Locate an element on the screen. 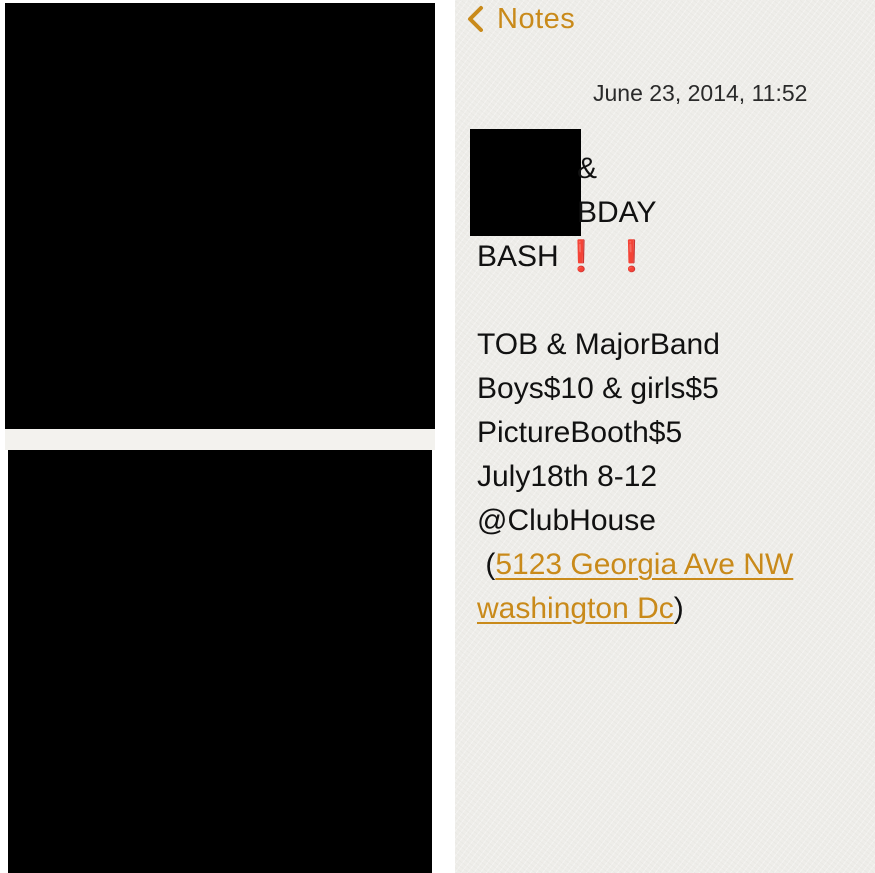 This screenshot has width=875, height=873. note-timestamp: June 23, 2014, 11:52 is located at coordinates (700, 93).